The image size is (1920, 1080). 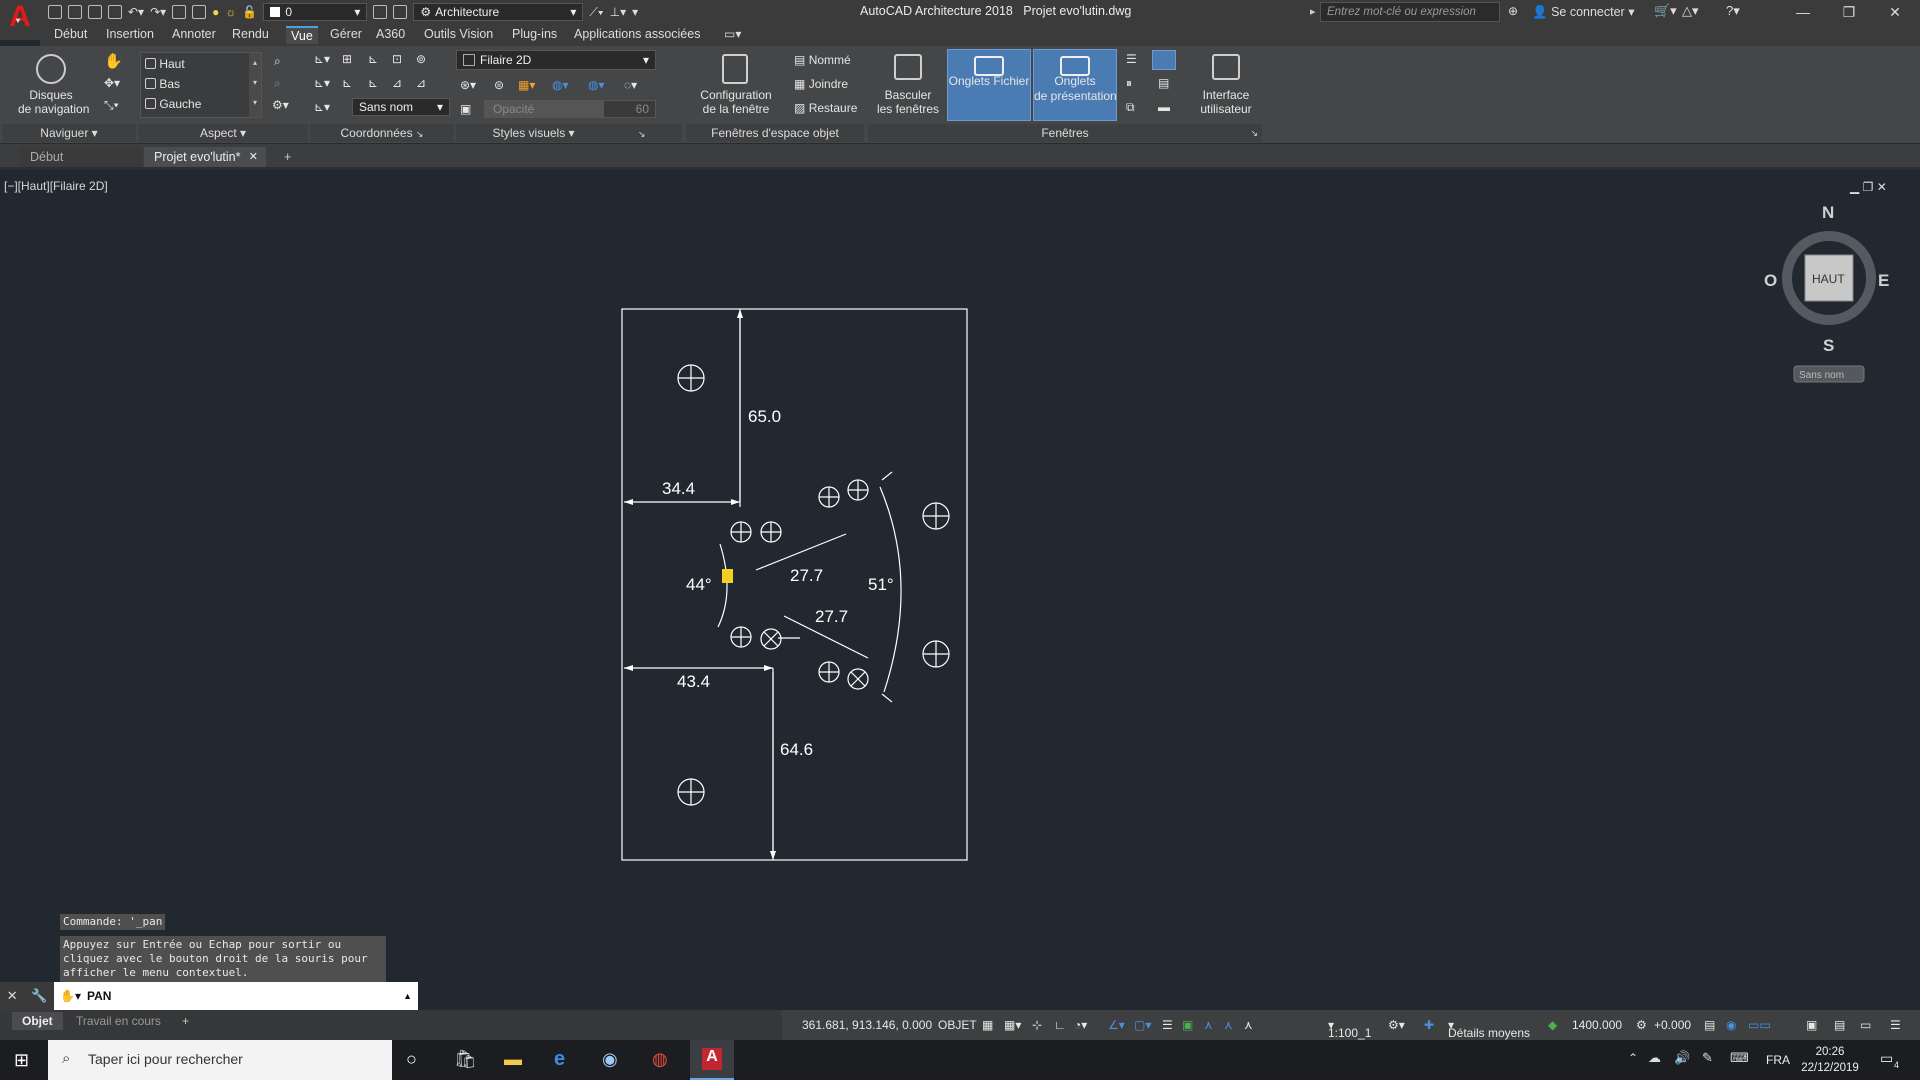 What do you see at coordinates (989, 85) in the screenshot?
I see `file-tabs-button: Onglets Fichier` at bounding box center [989, 85].